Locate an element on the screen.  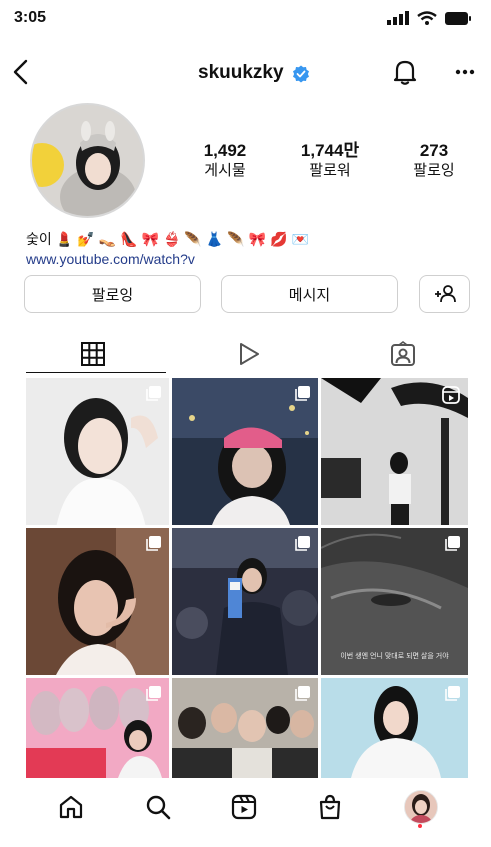
wifi-icon is located at coordinates (427, 18).